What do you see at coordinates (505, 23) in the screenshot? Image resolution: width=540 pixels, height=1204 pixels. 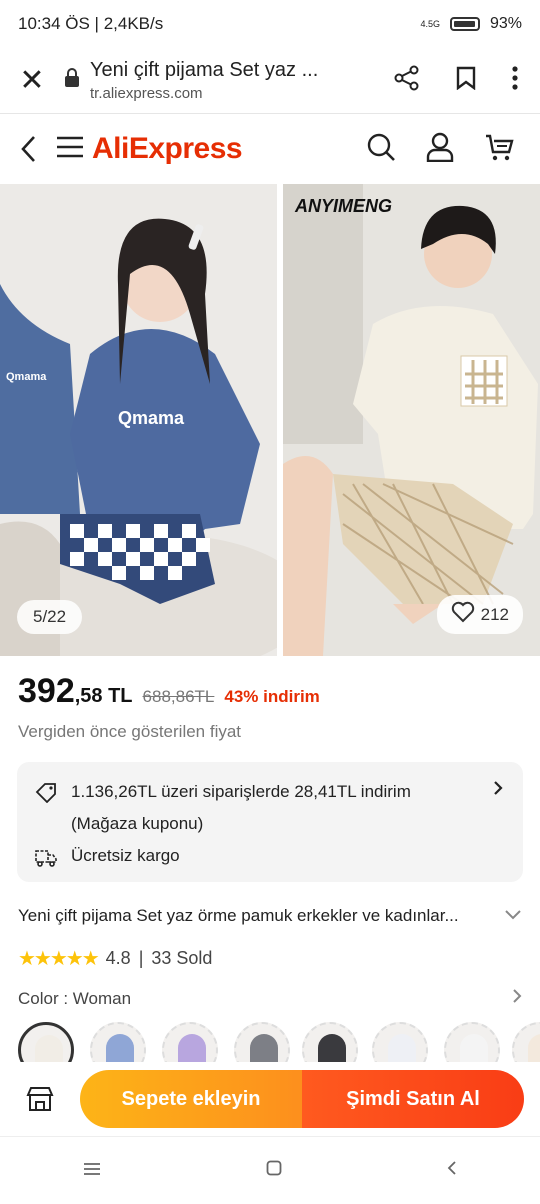 I see `battery-level: 93%` at bounding box center [505, 23].